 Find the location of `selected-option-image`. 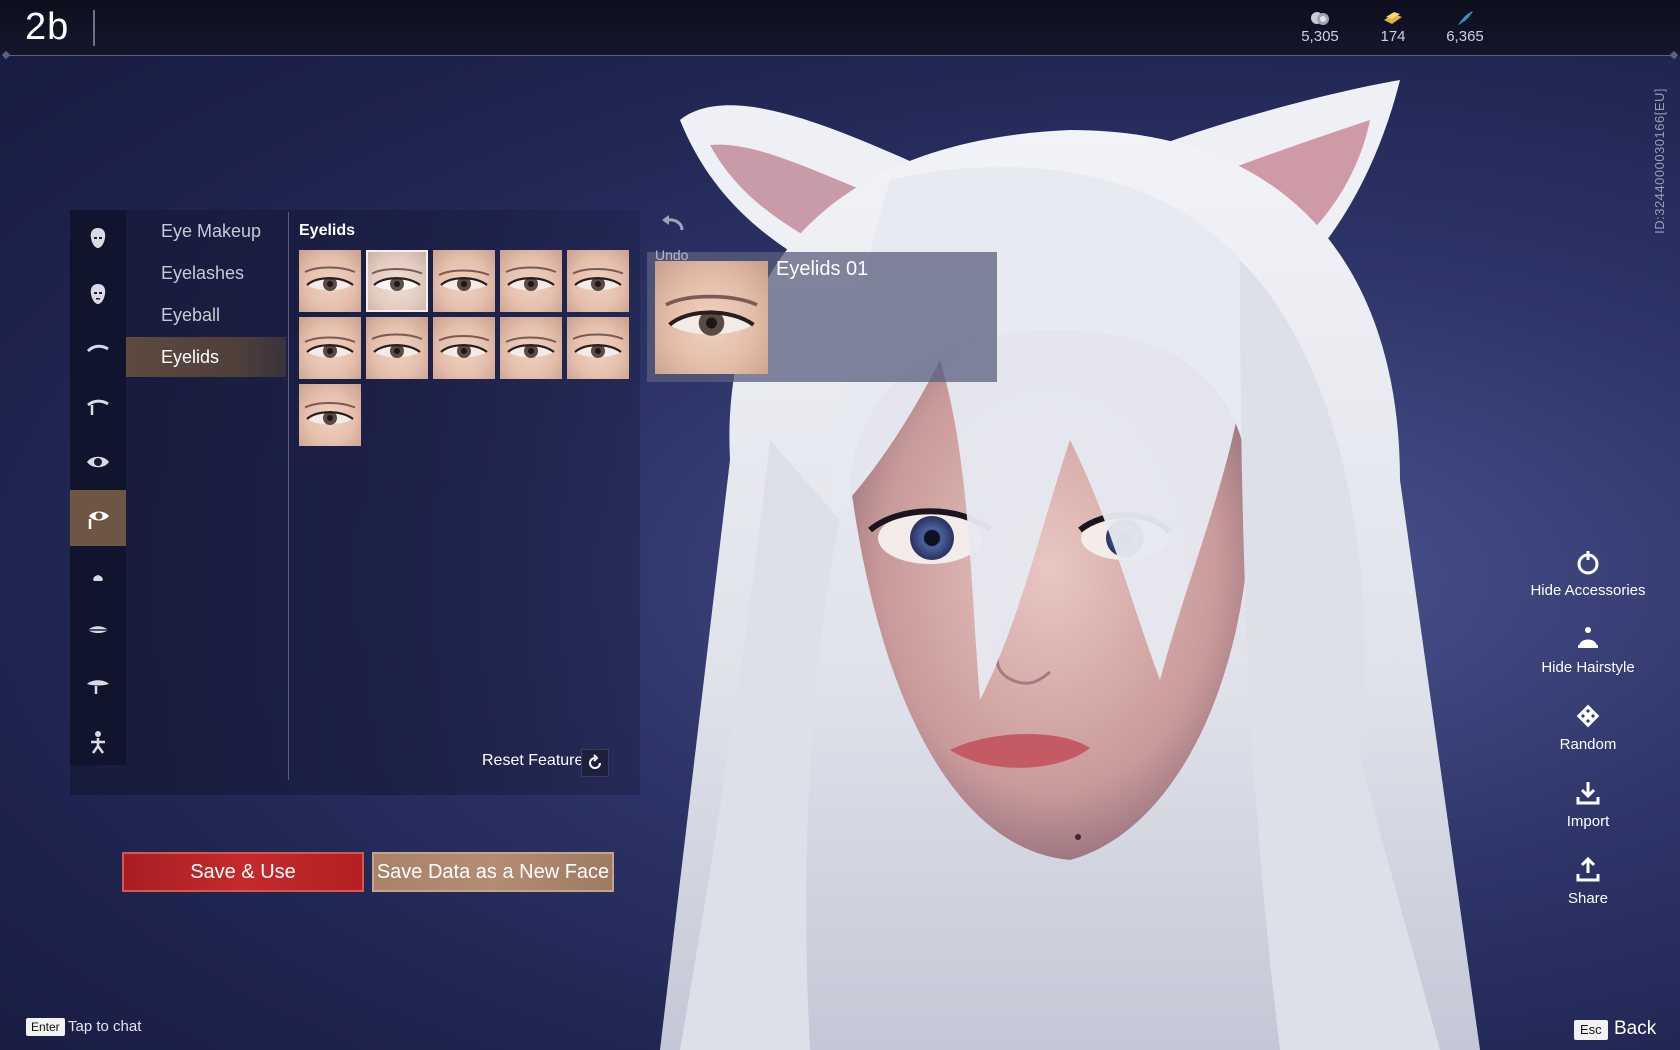

selected-option-image is located at coordinates (711, 317).